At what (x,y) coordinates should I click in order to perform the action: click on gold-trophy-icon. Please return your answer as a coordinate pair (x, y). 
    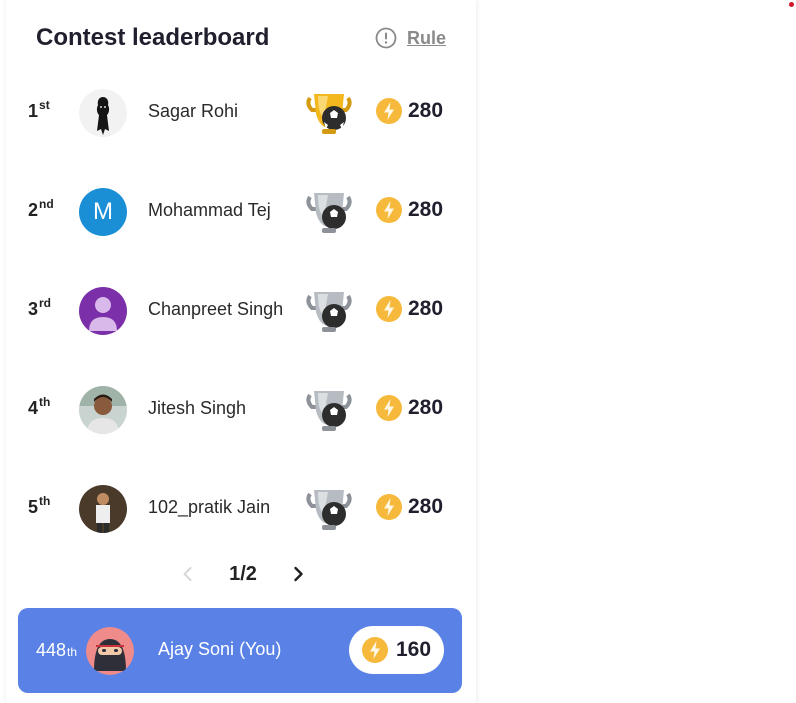
    Looking at the image, I should click on (329, 113).